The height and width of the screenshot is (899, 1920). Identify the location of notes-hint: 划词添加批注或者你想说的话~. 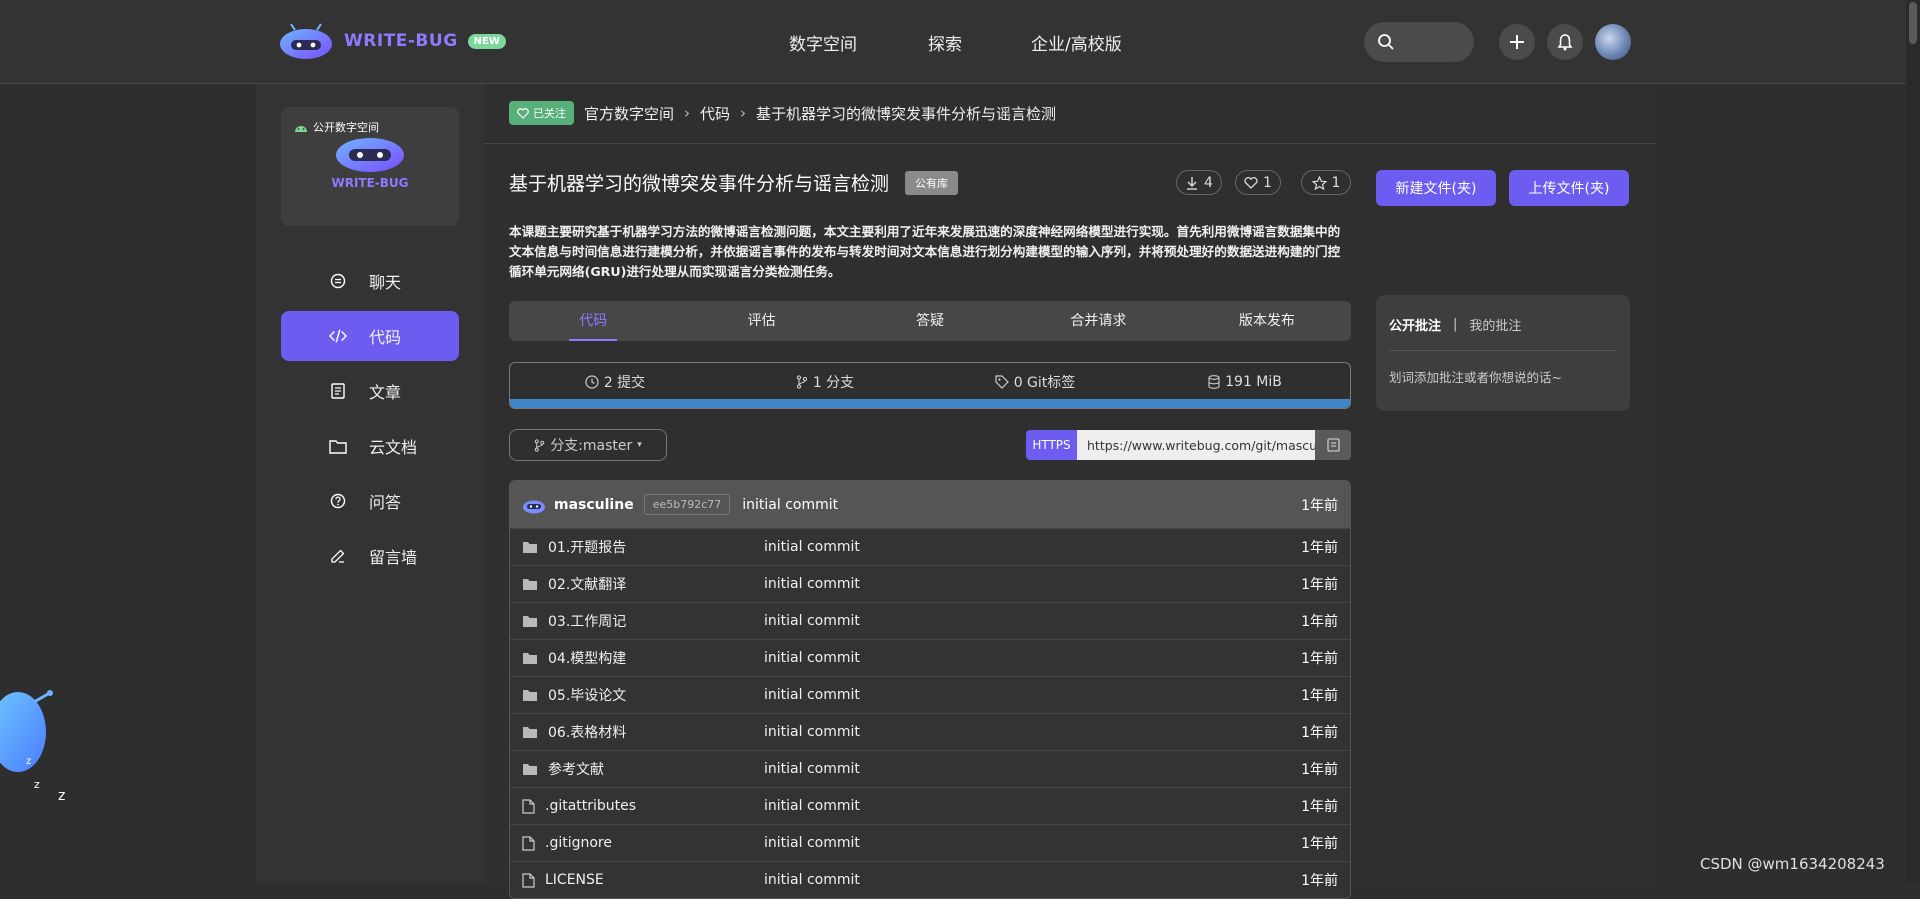
(1475, 377).